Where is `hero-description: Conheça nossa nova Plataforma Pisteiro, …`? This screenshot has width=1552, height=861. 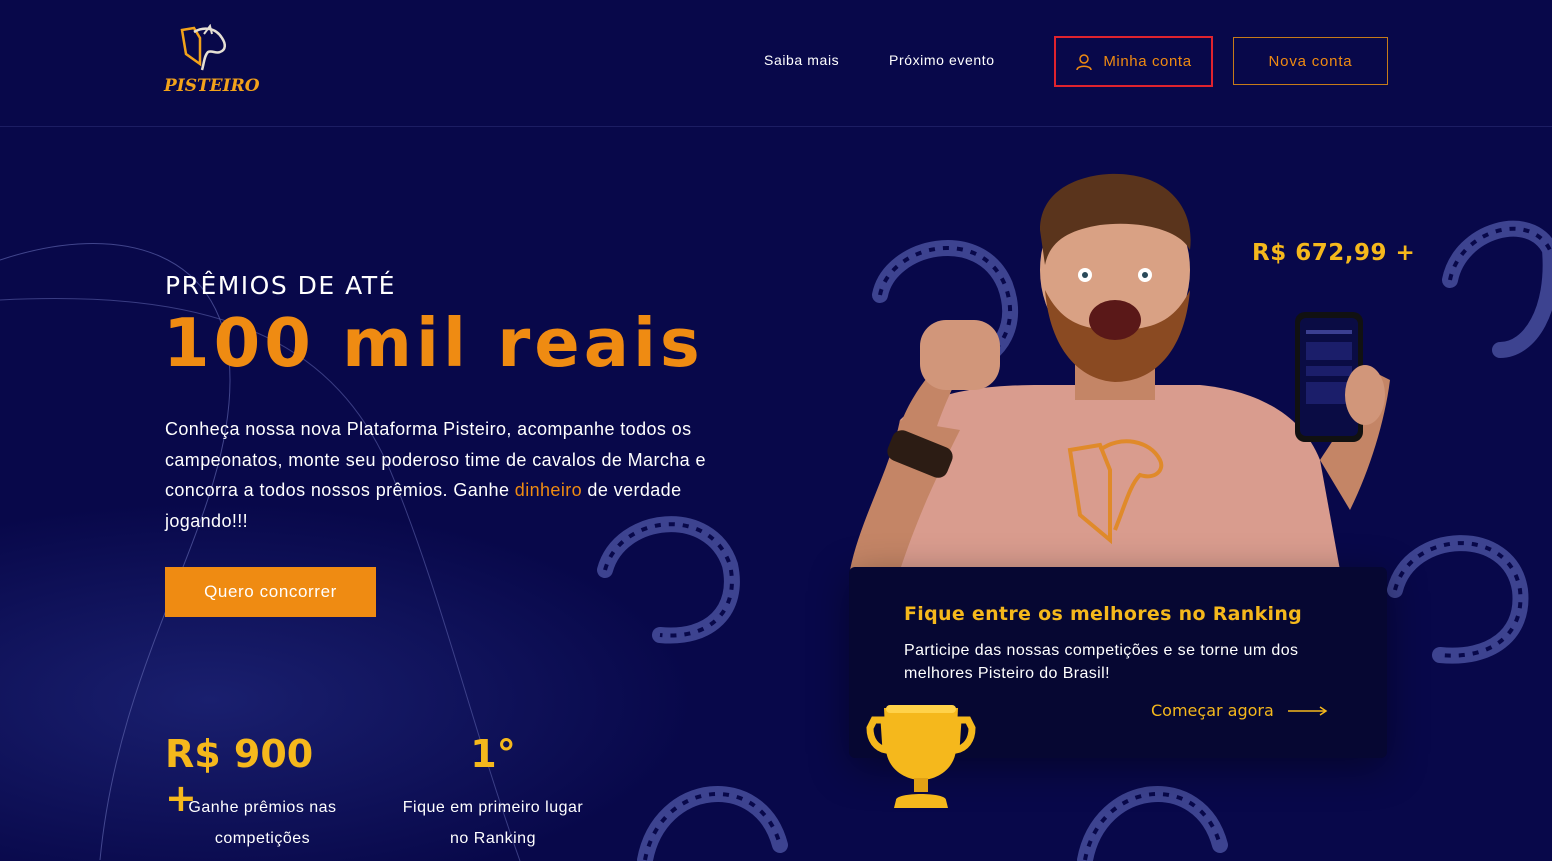 hero-description: Conheça nossa nova Plataforma Pisteiro, … is located at coordinates (465, 475).